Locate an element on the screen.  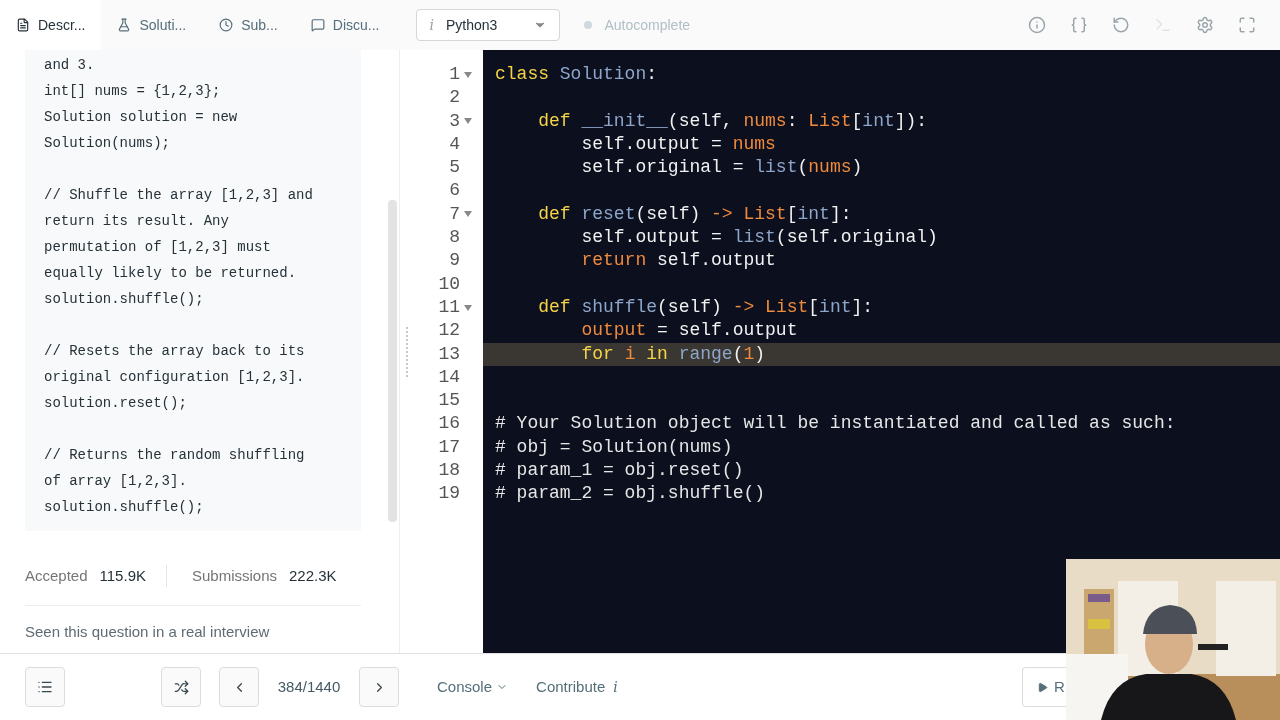
code-line: of array [1,2,3]. is located at coordinates (116, 481).